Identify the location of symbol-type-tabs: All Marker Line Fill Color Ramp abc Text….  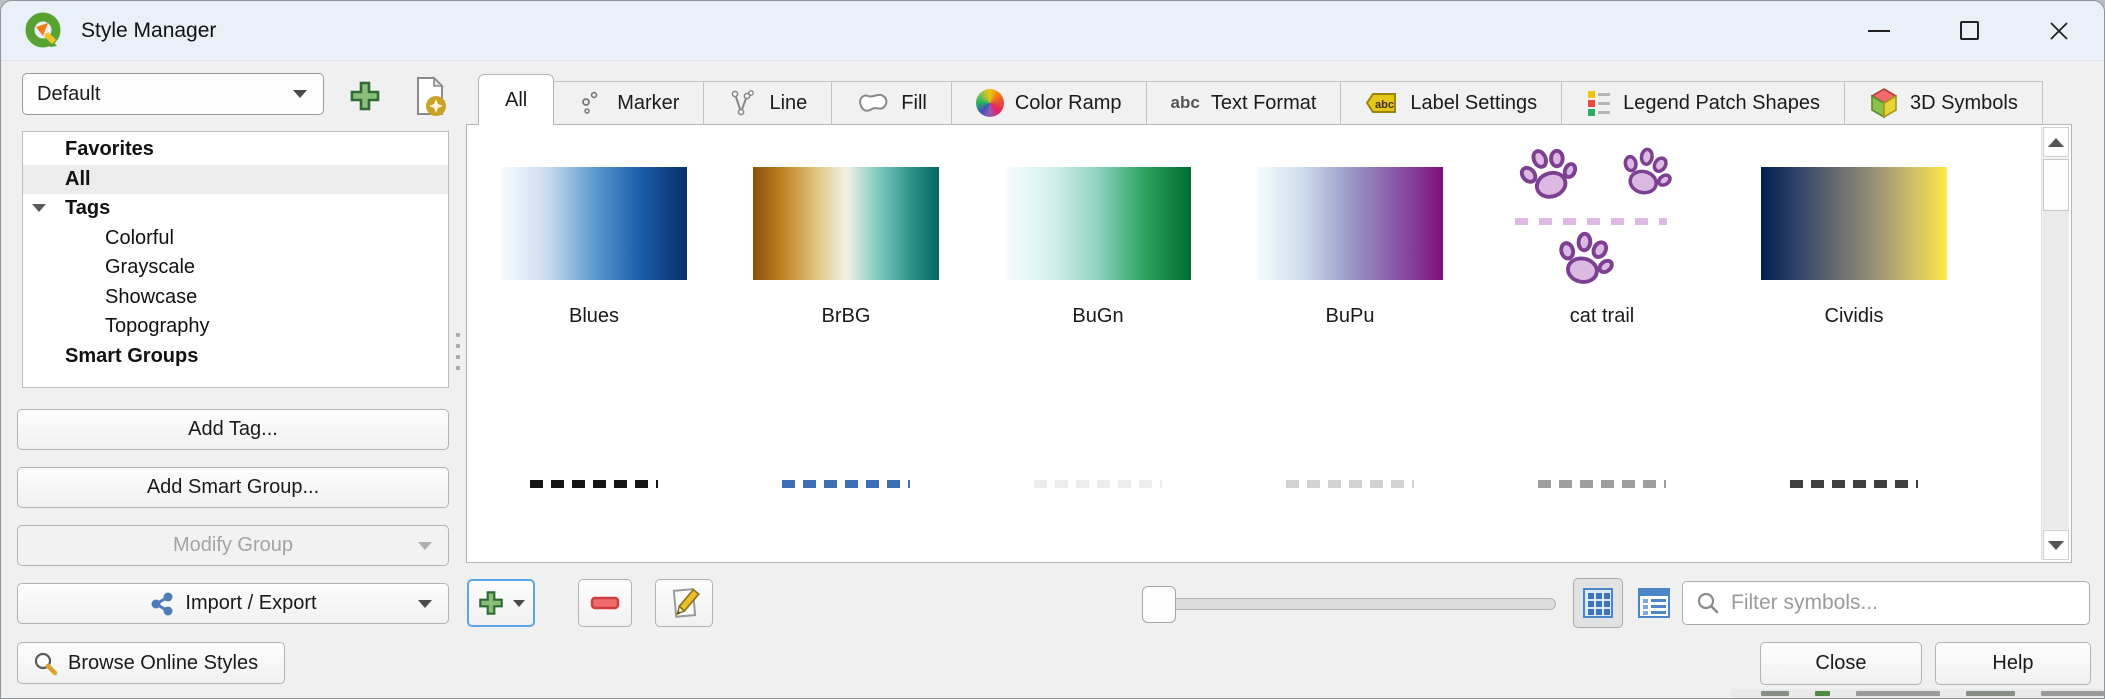
(1260, 99).